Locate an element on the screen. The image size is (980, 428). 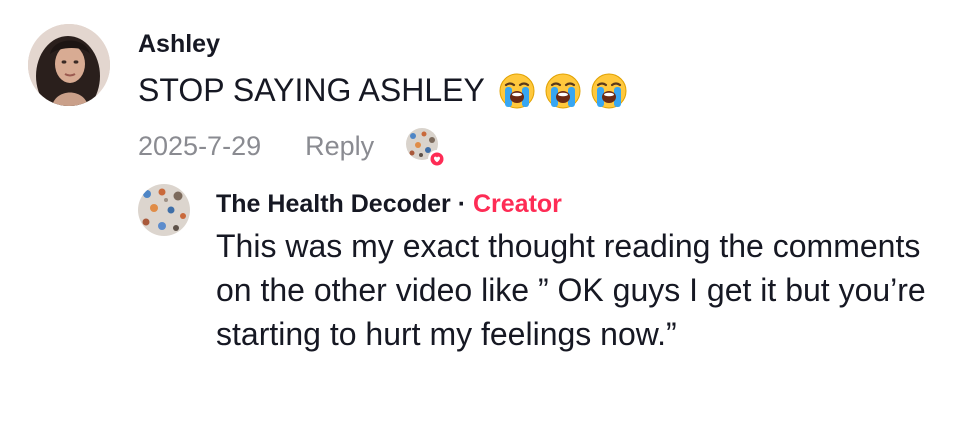
profile-photo is located at coordinates (69, 65).